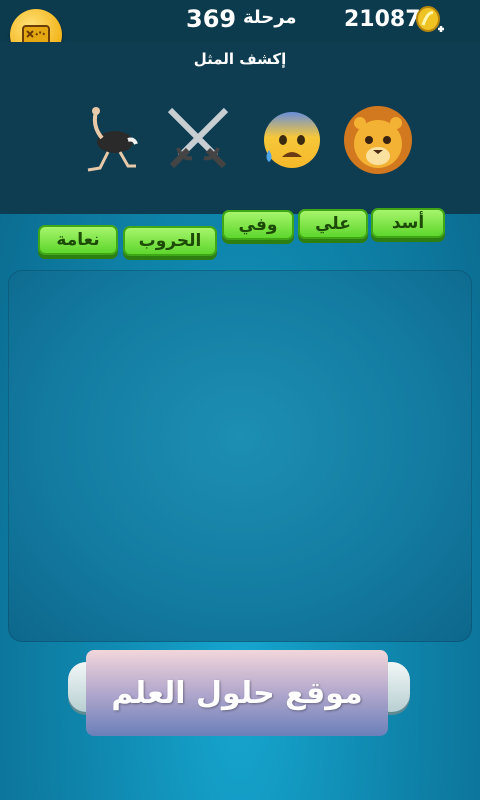 The height and width of the screenshot is (800, 480). Describe the element at coordinates (292, 140) in the screenshot. I see `anxious-sweat-face-emoji` at that location.